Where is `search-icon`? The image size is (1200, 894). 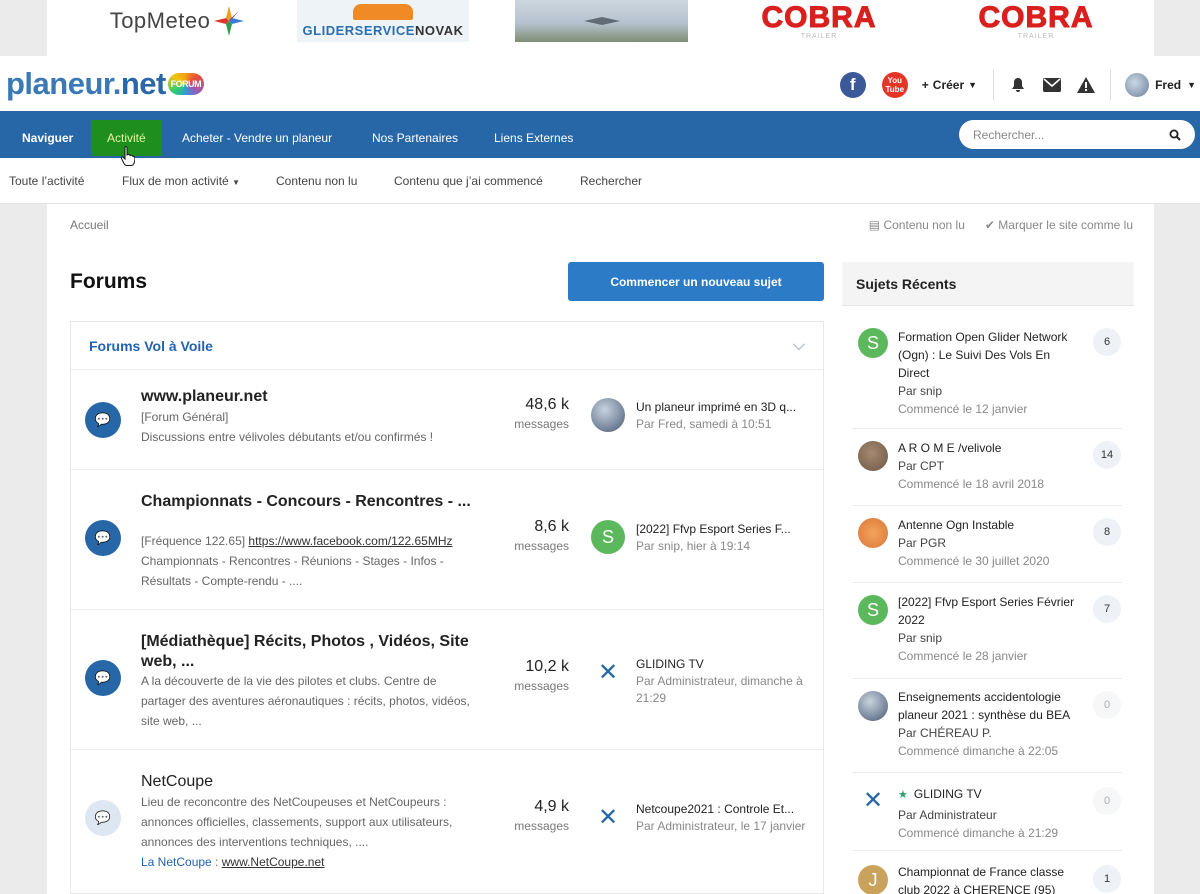 search-icon is located at coordinates (1175, 135).